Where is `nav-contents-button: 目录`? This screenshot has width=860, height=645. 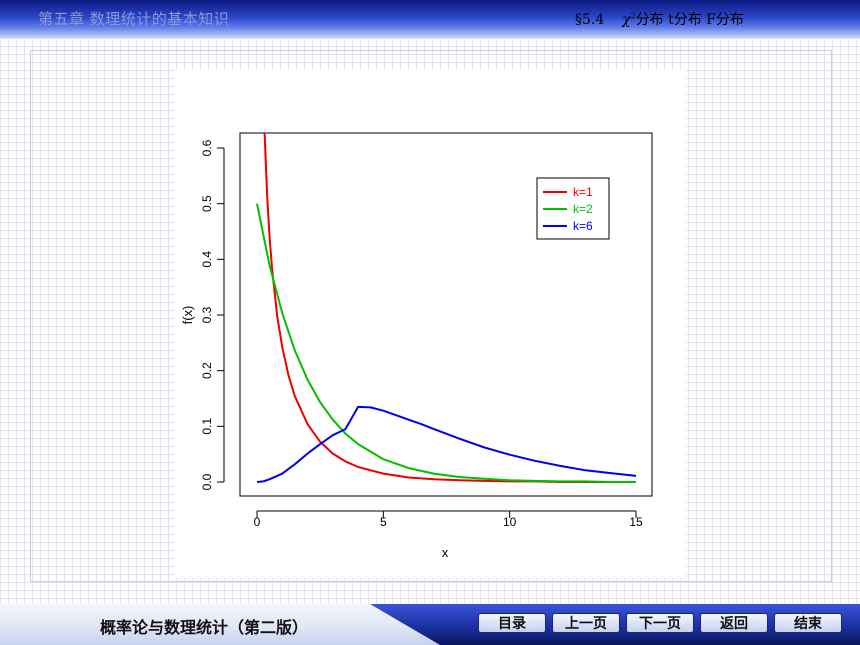 nav-contents-button: 目录 is located at coordinates (512, 623).